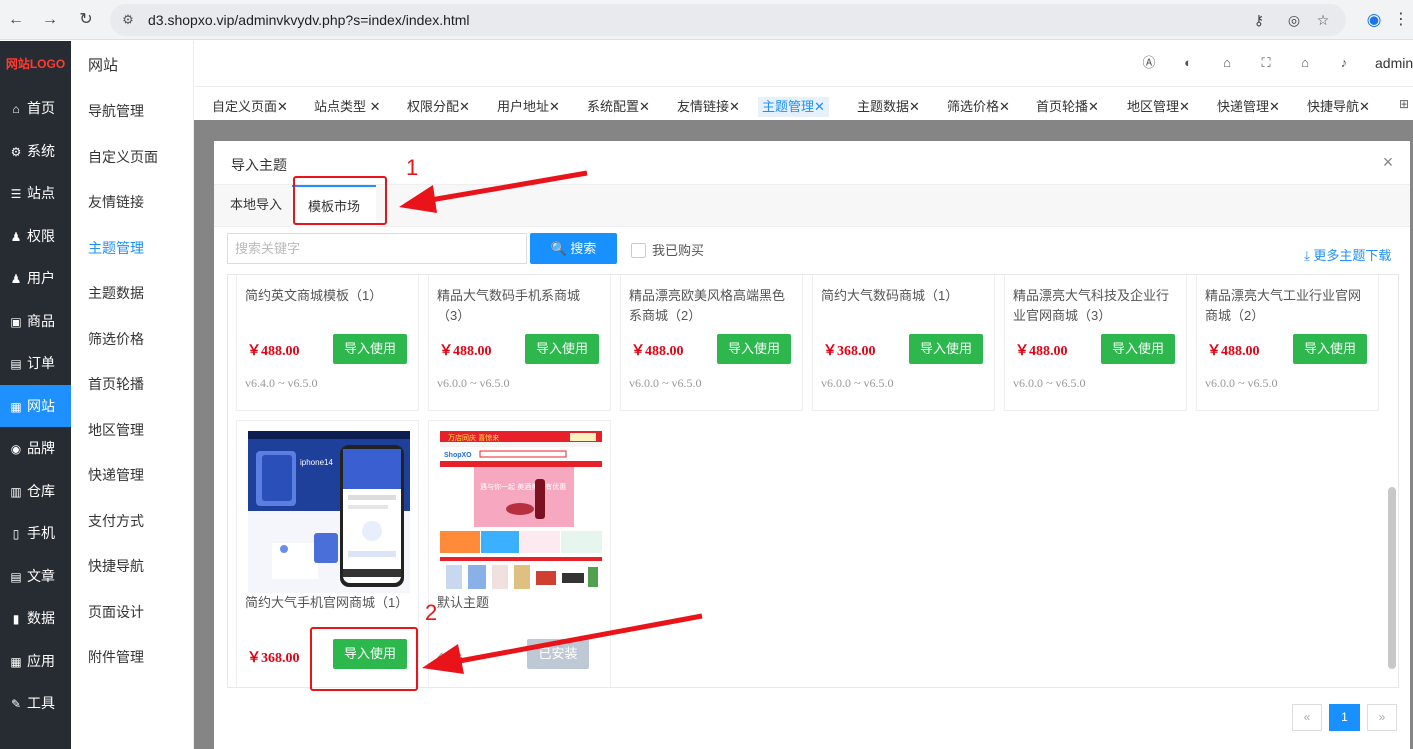 This screenshot has width=1413, height=749. Describe the element at coordinates (903, 343) in the screenshot. I see `theme-card: 简约大气数码商城（1） ￥368.00 导入使用 v6.0.0 ~ v6.5.0` at that location.